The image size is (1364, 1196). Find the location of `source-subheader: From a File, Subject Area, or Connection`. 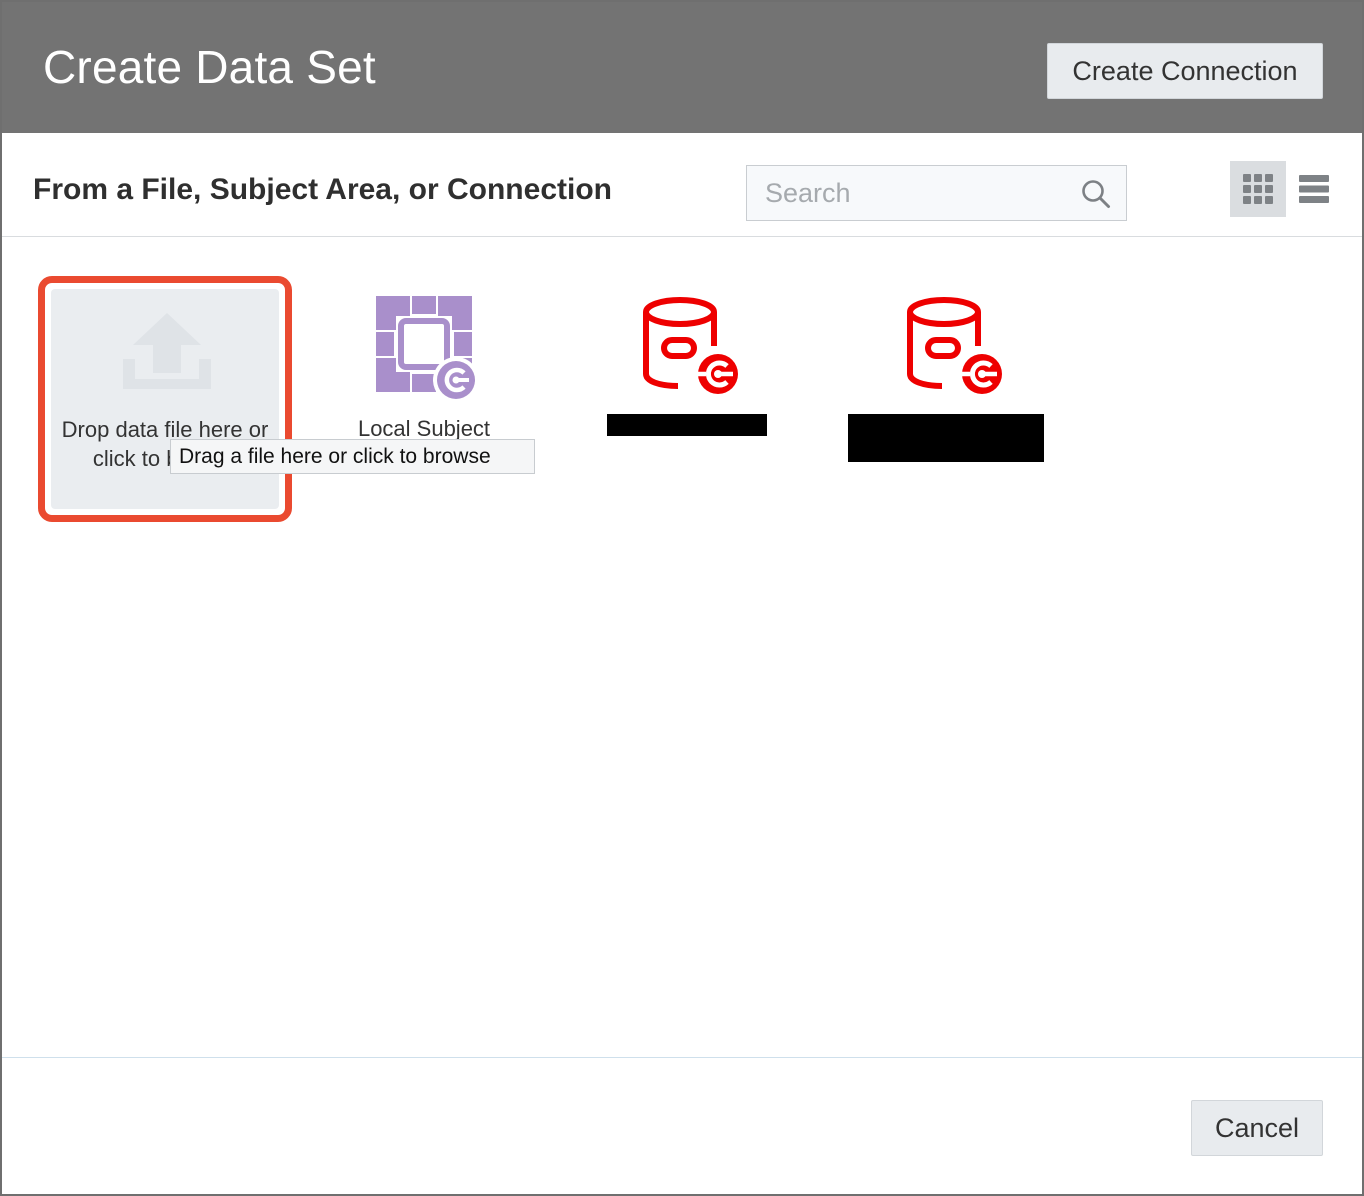

source-subheader: From a File, Subject Area, or Connection is located at coordinates (682, 185).